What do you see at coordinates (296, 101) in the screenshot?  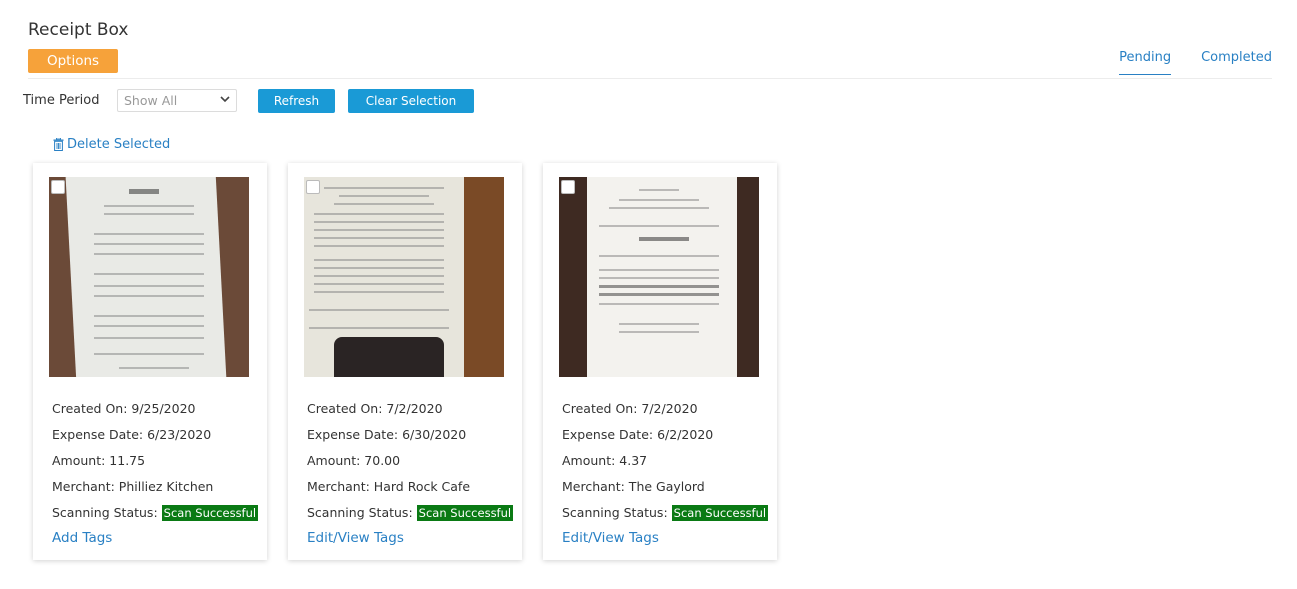 I see `refresh-button: Refresh` at bounding box center [296, 101].